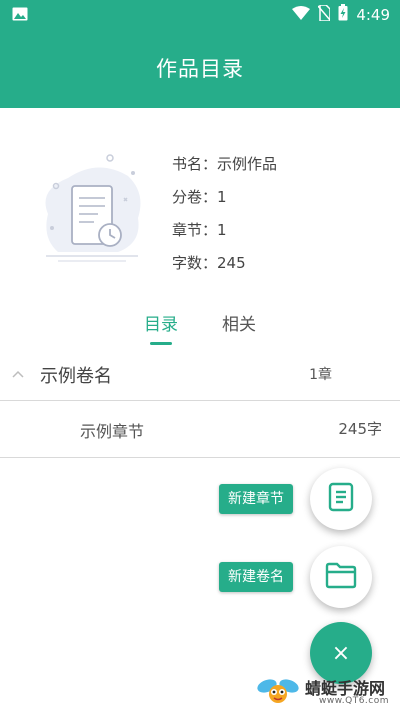  Describe the element at coordinates (76, 376) in the screenshot. I see `volume-name: 示例卷名` at that location.